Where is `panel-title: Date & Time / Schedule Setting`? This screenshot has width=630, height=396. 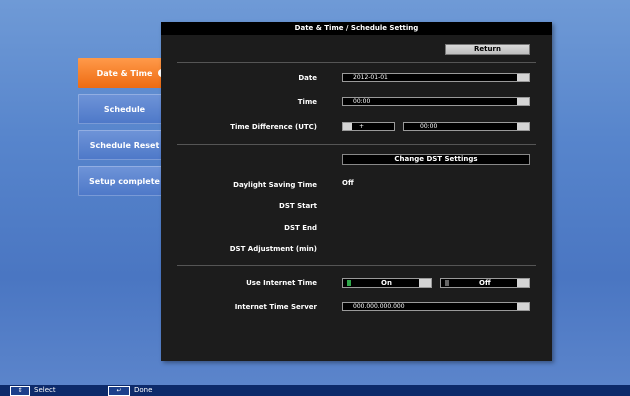
panel-title: Date & Time / Schedule Setting is located at coordinates (356, 28).